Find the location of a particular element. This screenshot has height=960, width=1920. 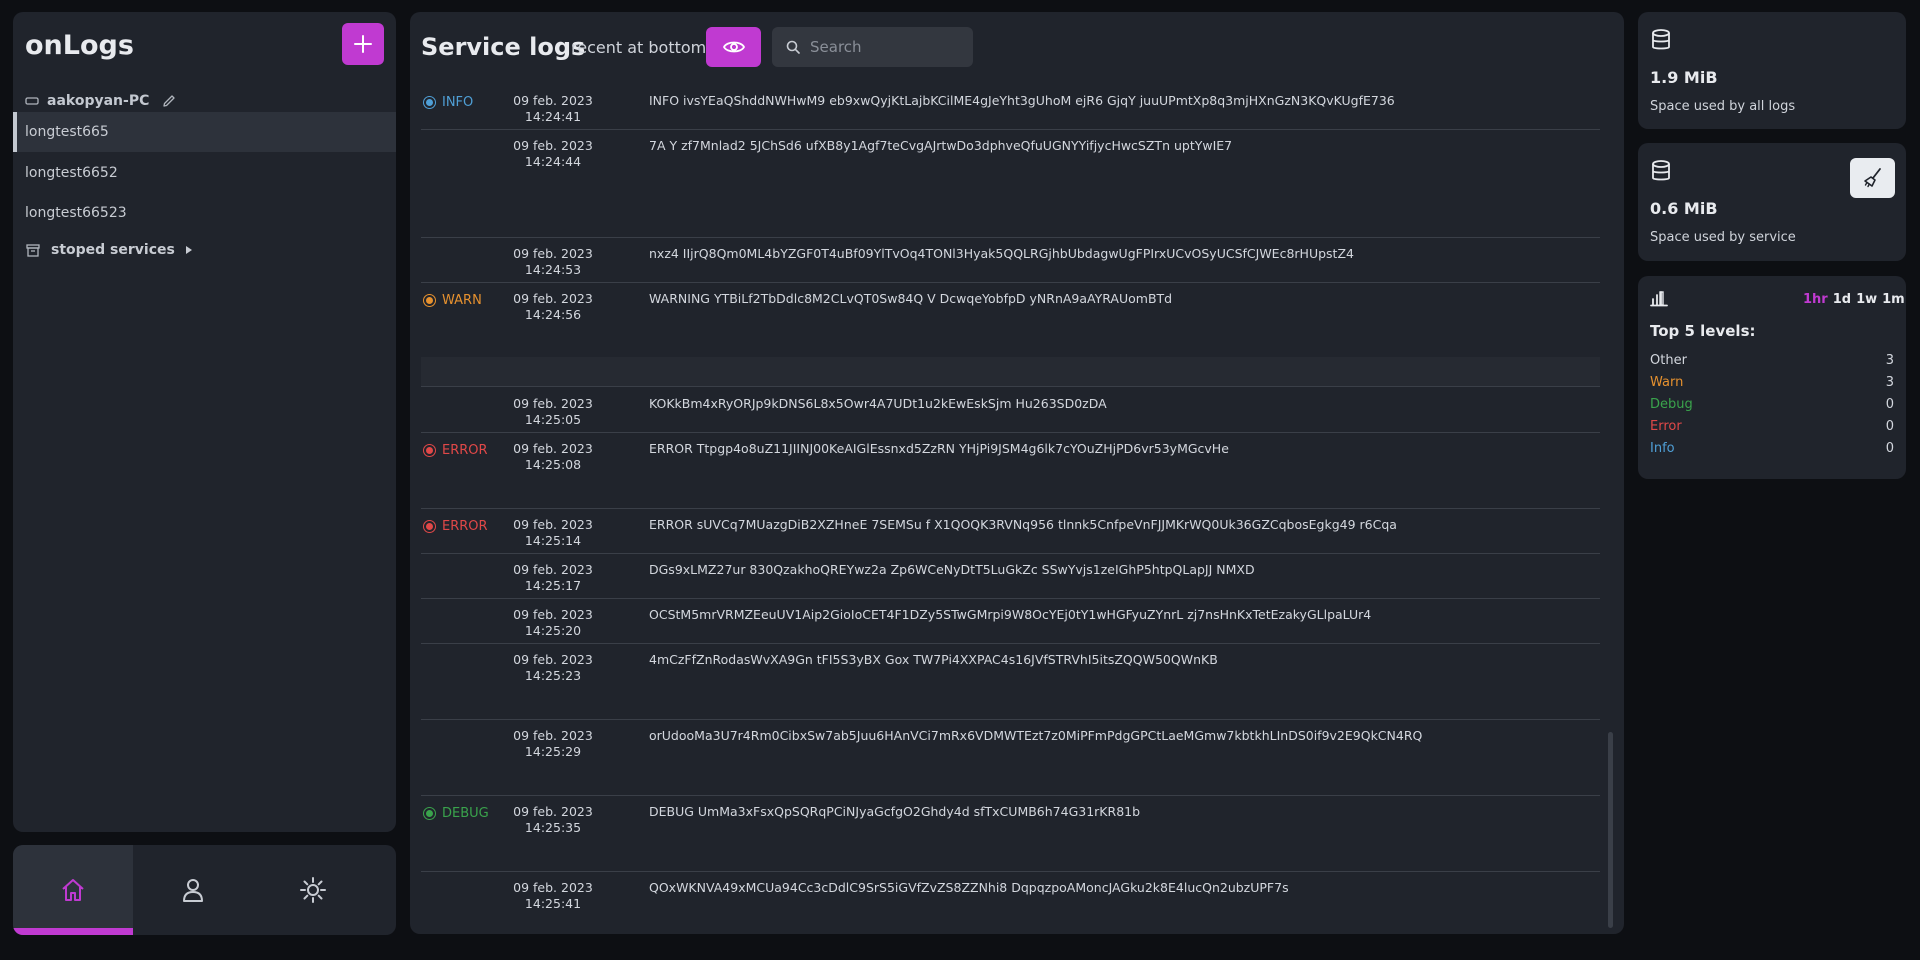

host-row: aakopyan-PC is located at coordinates (101, 101).